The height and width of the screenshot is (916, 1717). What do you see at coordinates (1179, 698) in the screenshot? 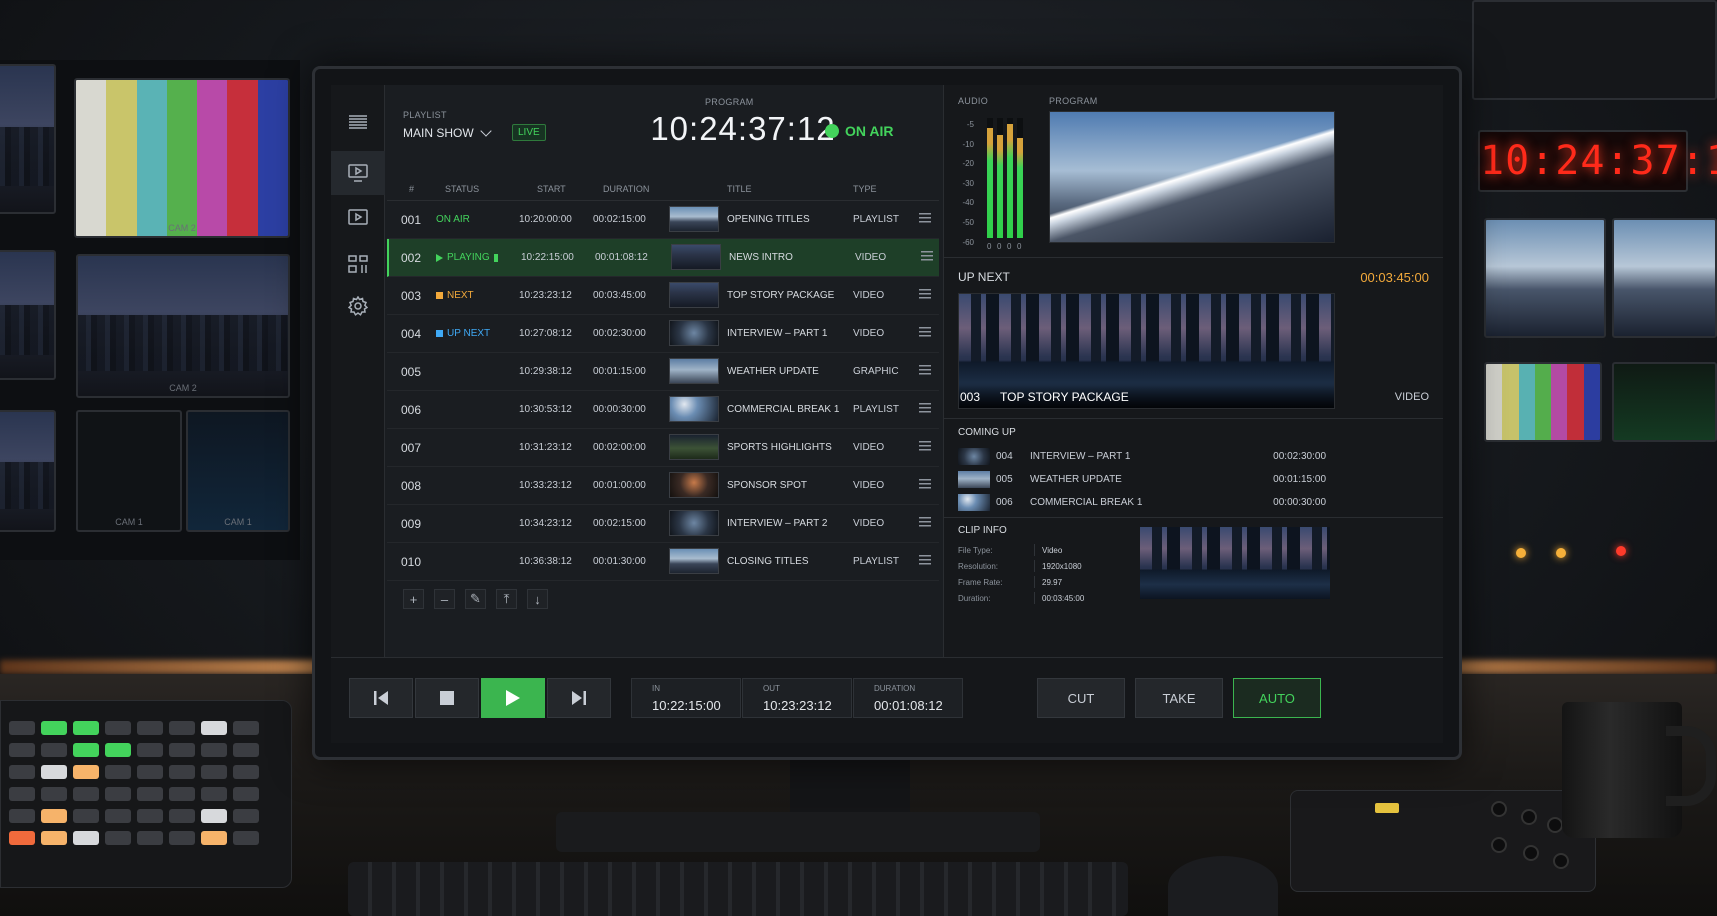
I see `take-button: TAKE` at bounding box center [1179, 698].